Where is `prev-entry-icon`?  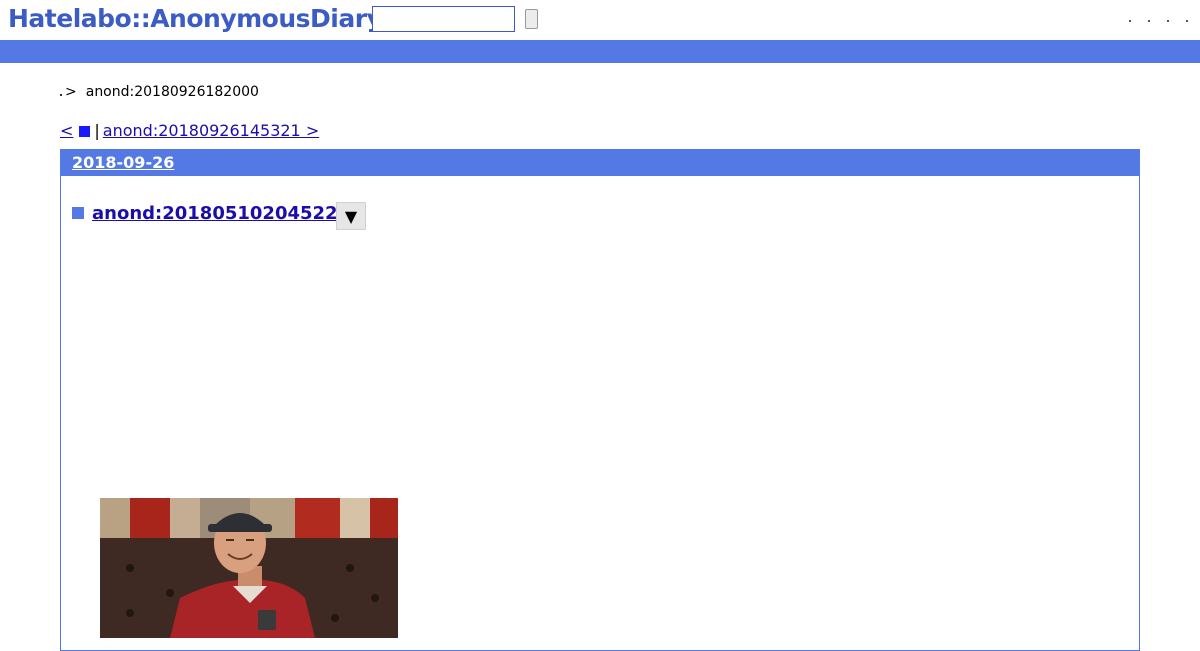 prev-entry-icon is located at coordinates (85, 131).